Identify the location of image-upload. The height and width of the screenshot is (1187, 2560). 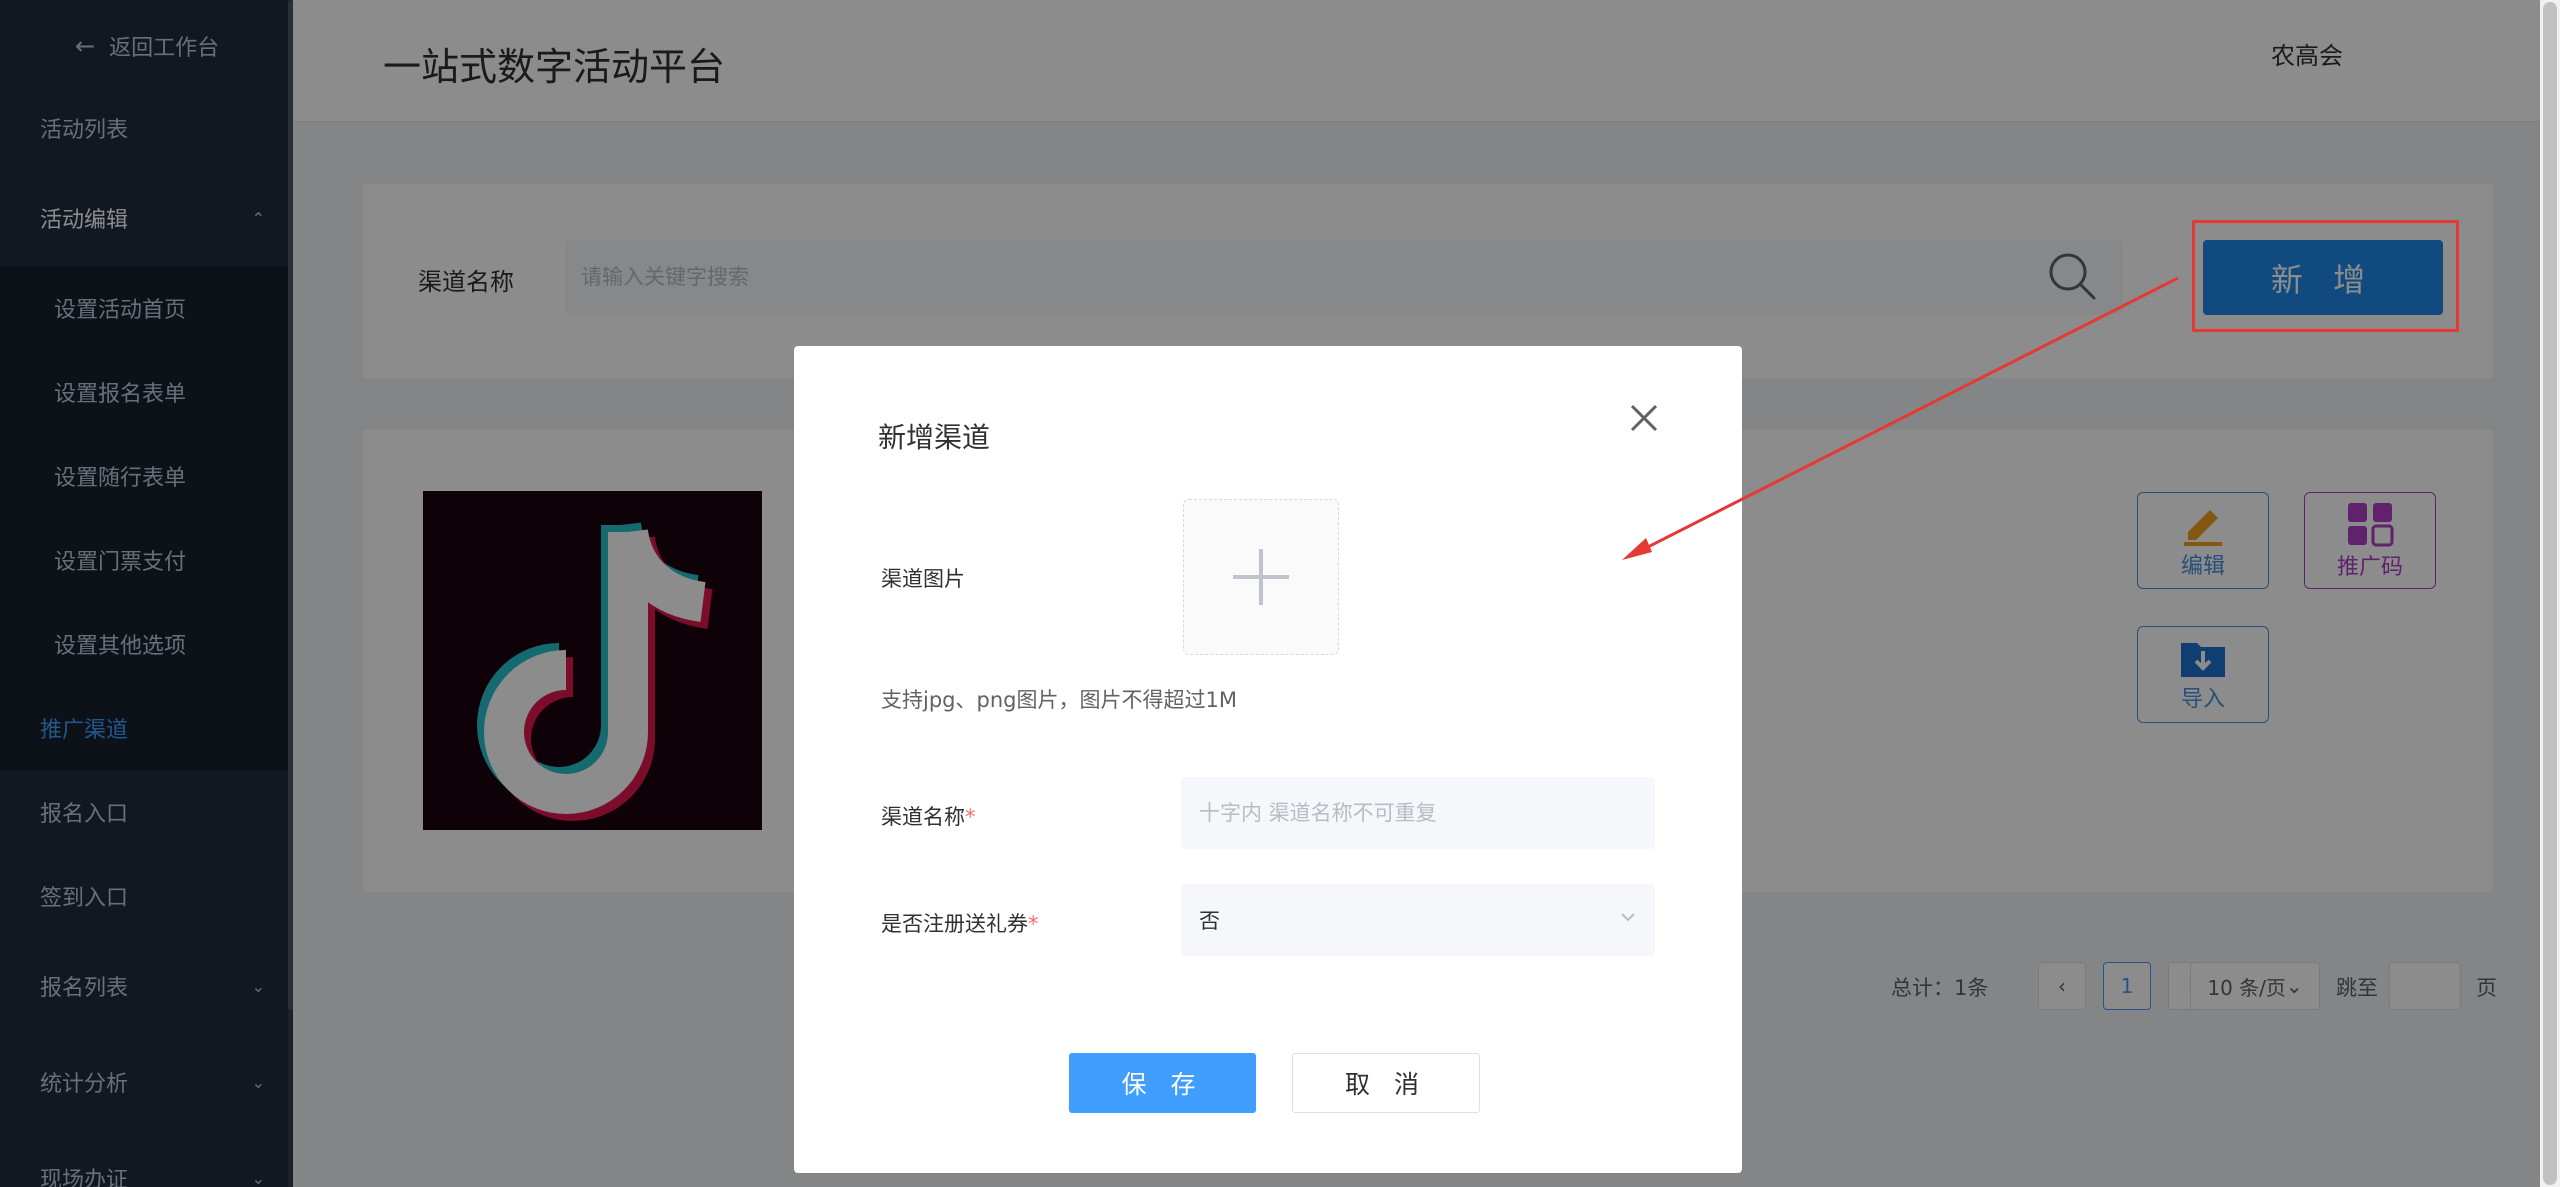
(1261, 577).